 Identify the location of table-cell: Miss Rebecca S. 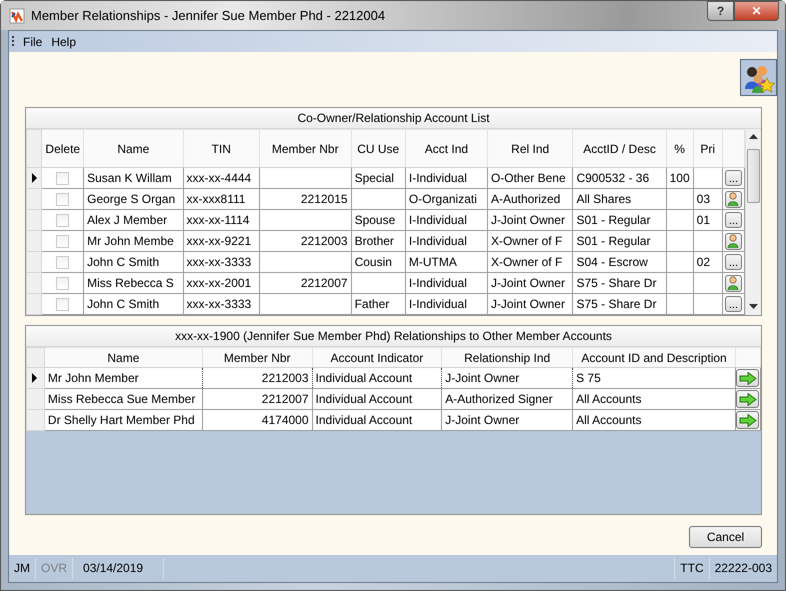
(130, 283).